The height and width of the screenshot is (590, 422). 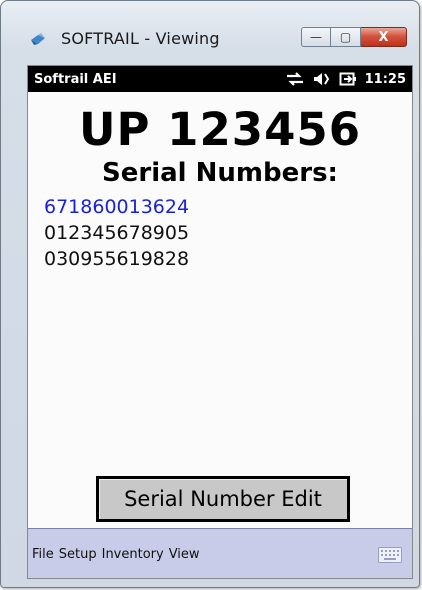 I want to click on menu-setup: Setup, so click(x=78, y=554).